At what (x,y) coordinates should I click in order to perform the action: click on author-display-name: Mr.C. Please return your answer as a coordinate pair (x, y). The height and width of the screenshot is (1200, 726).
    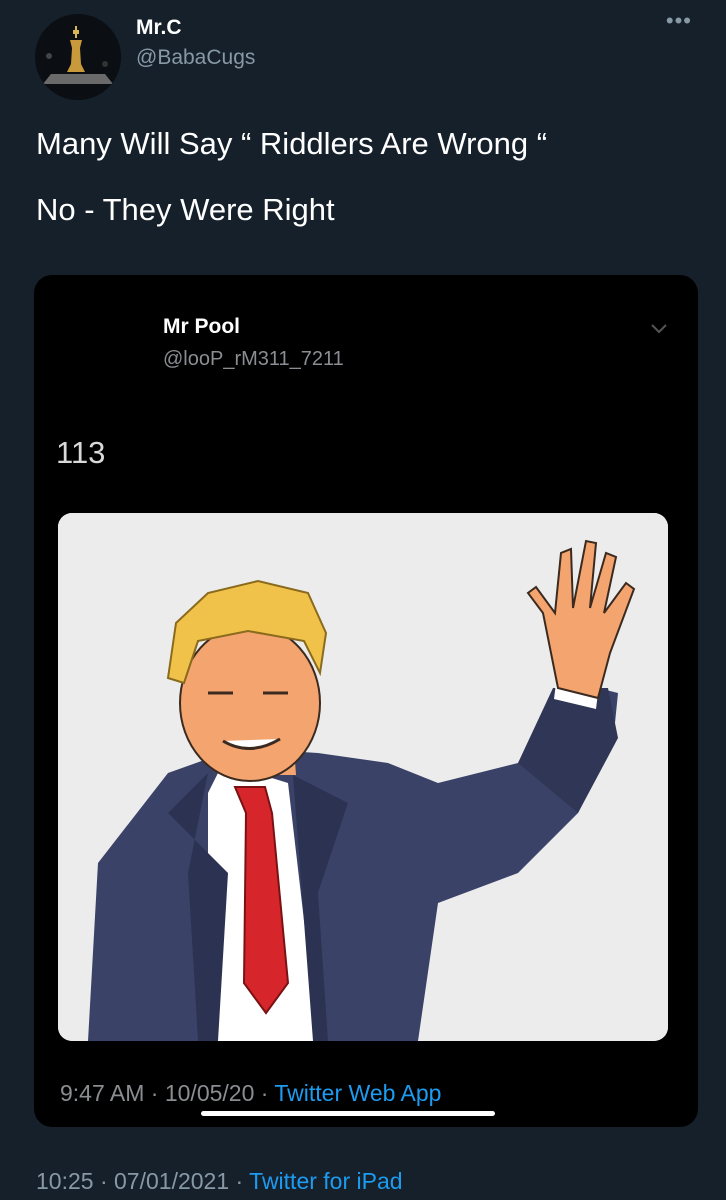
    Looking at the image, I should click on (159, 28).